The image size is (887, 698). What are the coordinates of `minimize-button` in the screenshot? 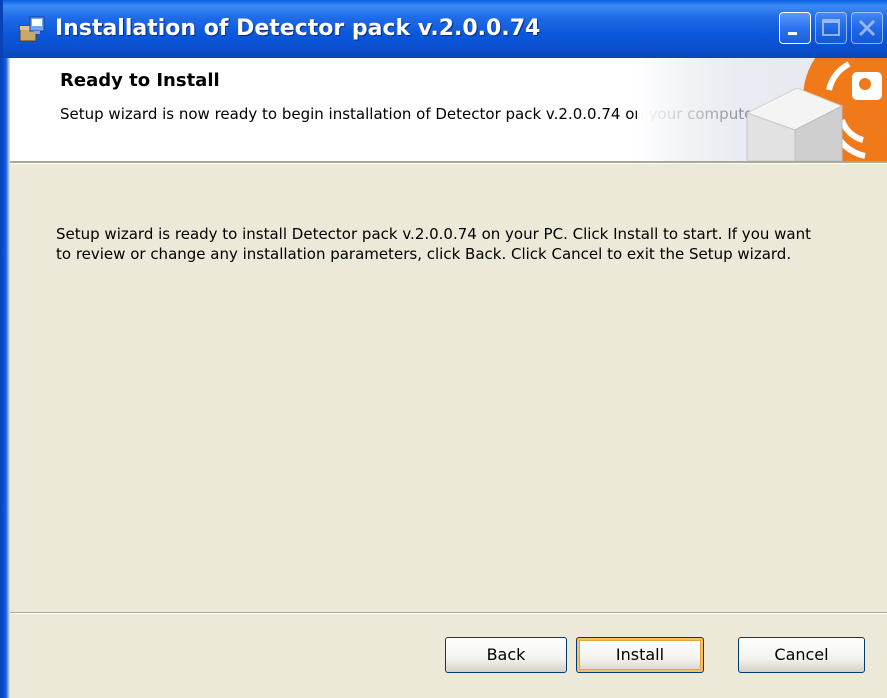 It's located at (795, 28).